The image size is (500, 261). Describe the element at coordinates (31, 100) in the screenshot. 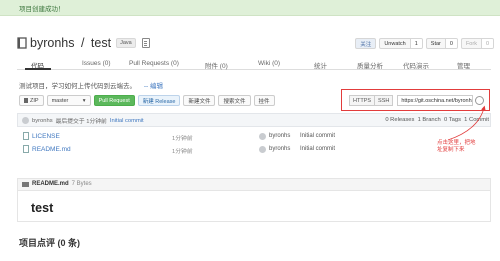

I see `zip-download-button: ZIP` at that location.